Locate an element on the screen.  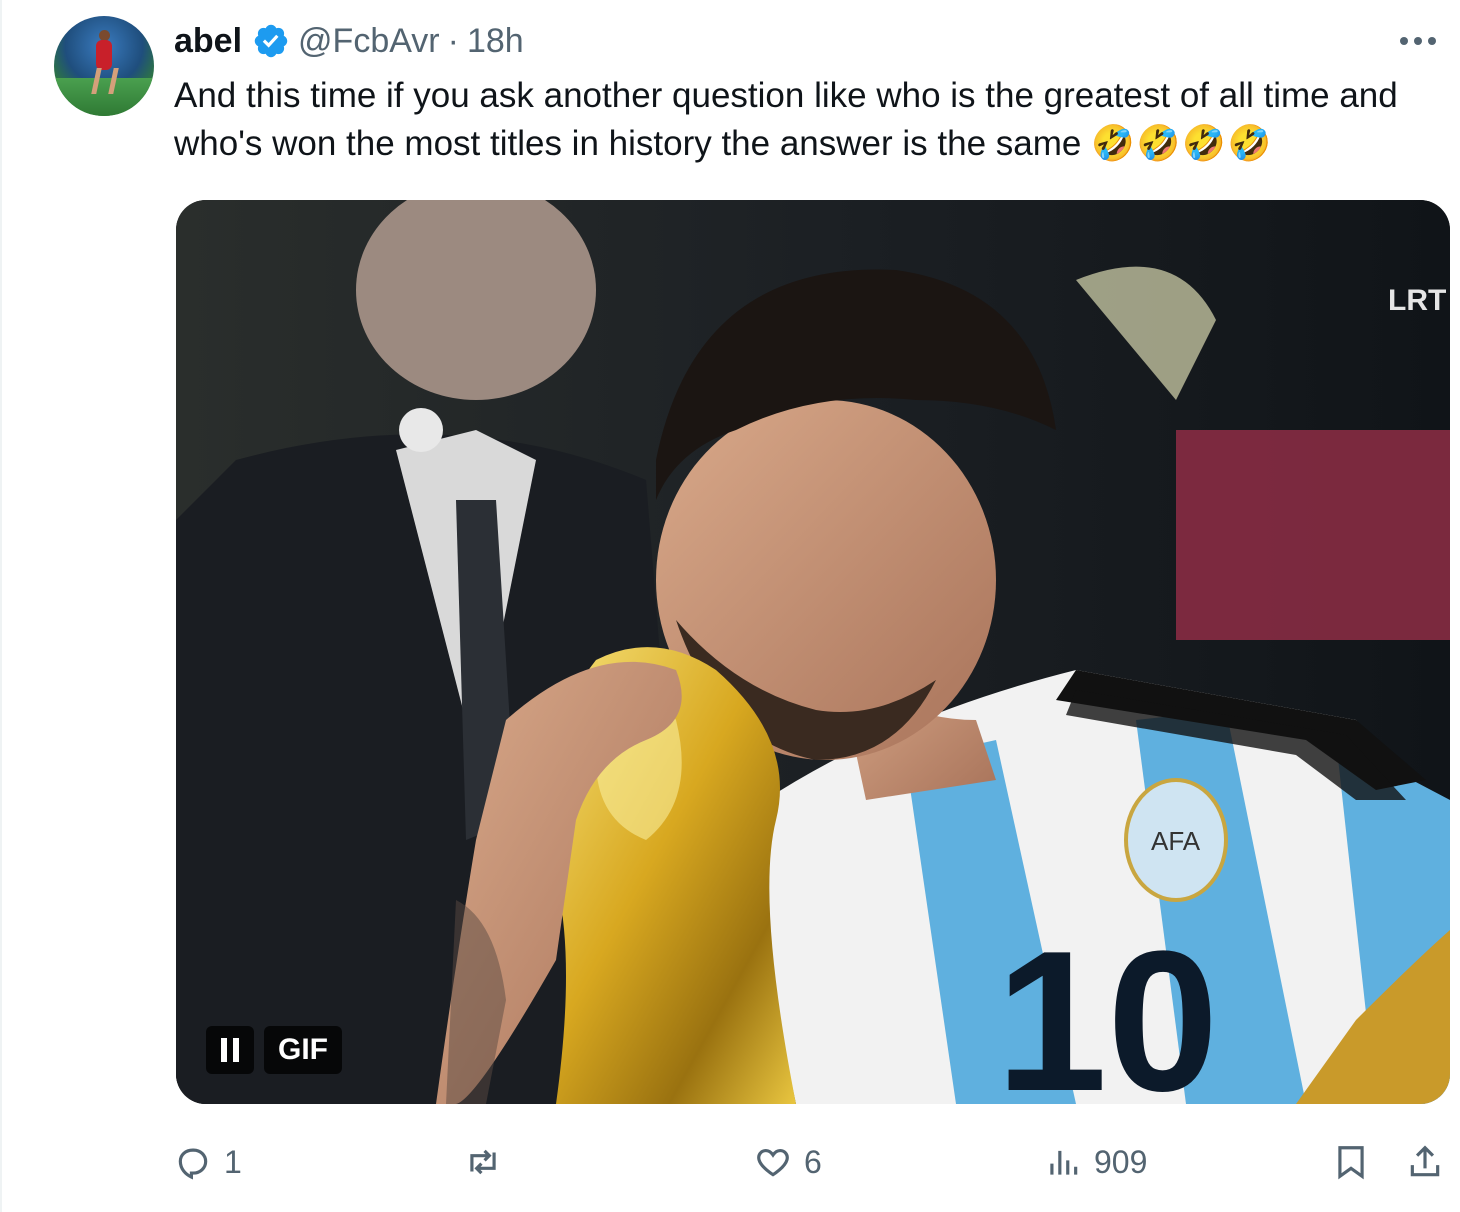
reply-button: 1 is located at coordinates (208, 1162).